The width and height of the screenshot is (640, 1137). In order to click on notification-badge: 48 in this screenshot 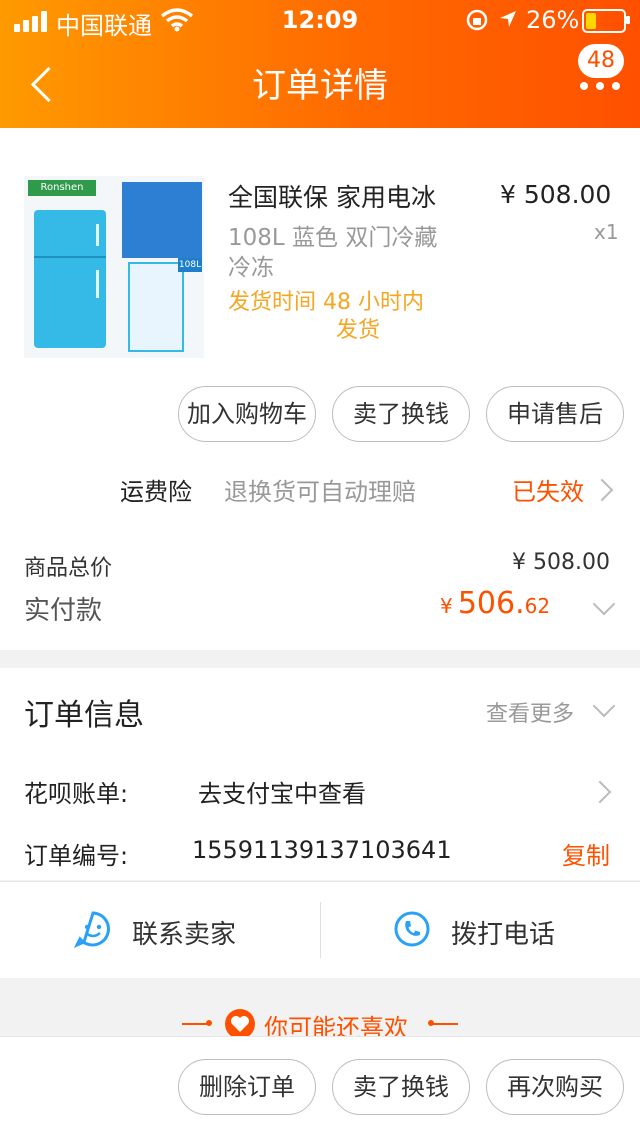, I will do `click(601, 61)`.